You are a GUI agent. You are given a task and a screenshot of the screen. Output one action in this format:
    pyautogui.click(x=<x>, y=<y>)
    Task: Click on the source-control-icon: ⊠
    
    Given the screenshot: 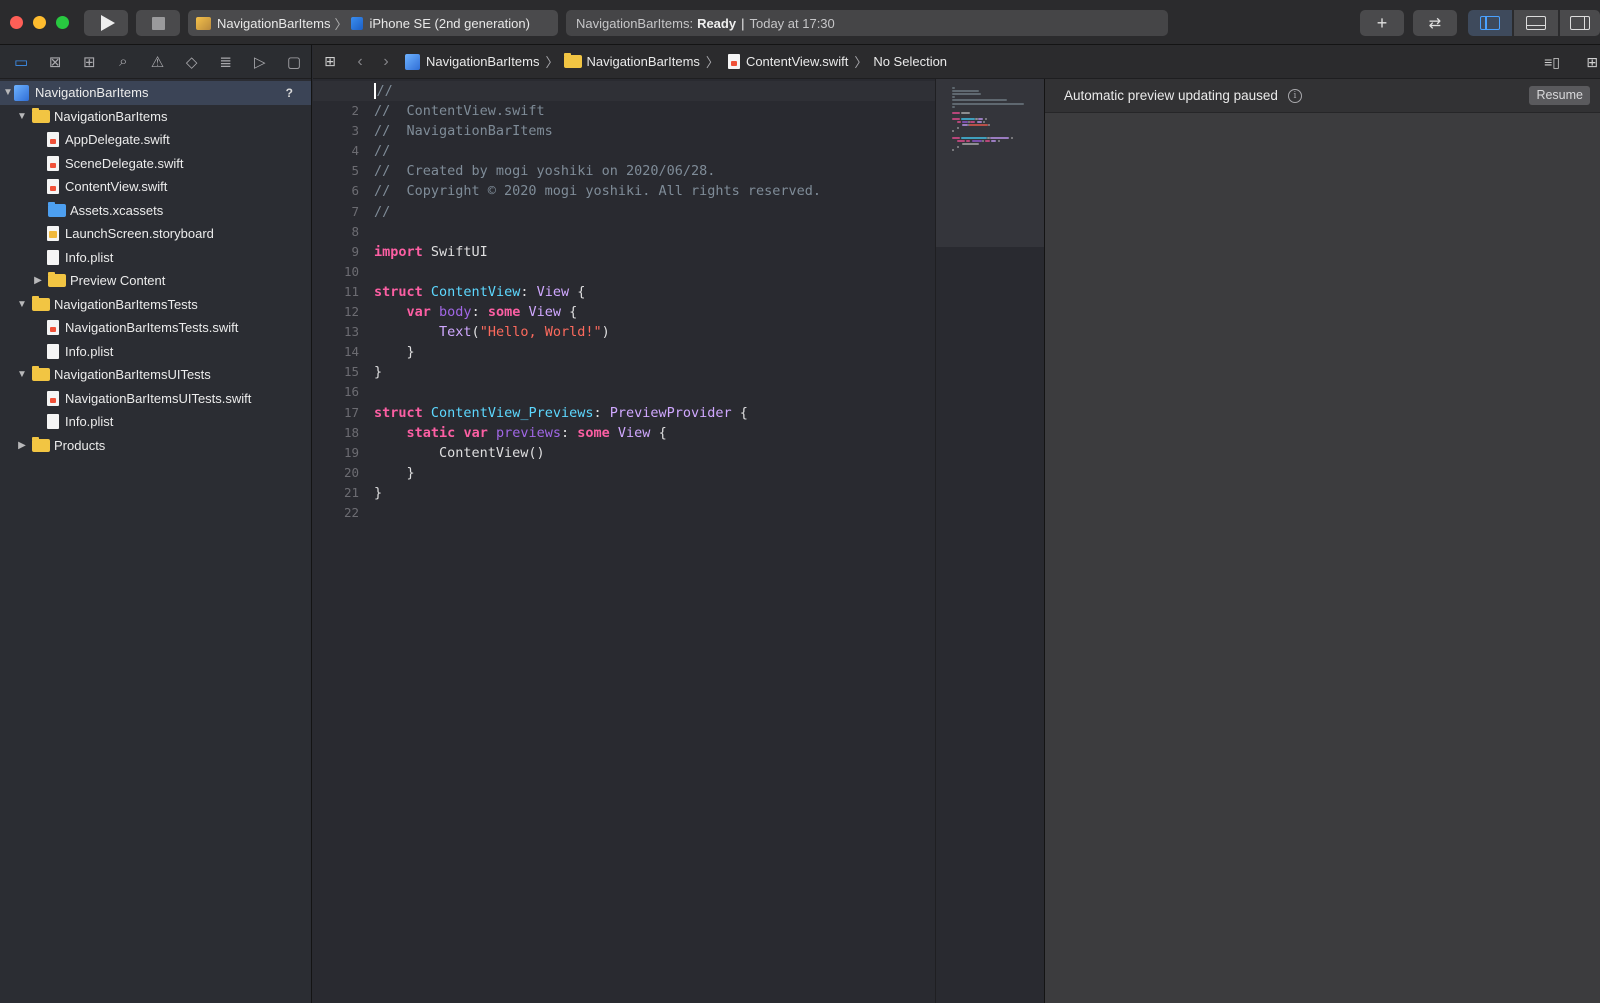 What is the action you would take?
    pyautogui.click(x=55, y=62)
    